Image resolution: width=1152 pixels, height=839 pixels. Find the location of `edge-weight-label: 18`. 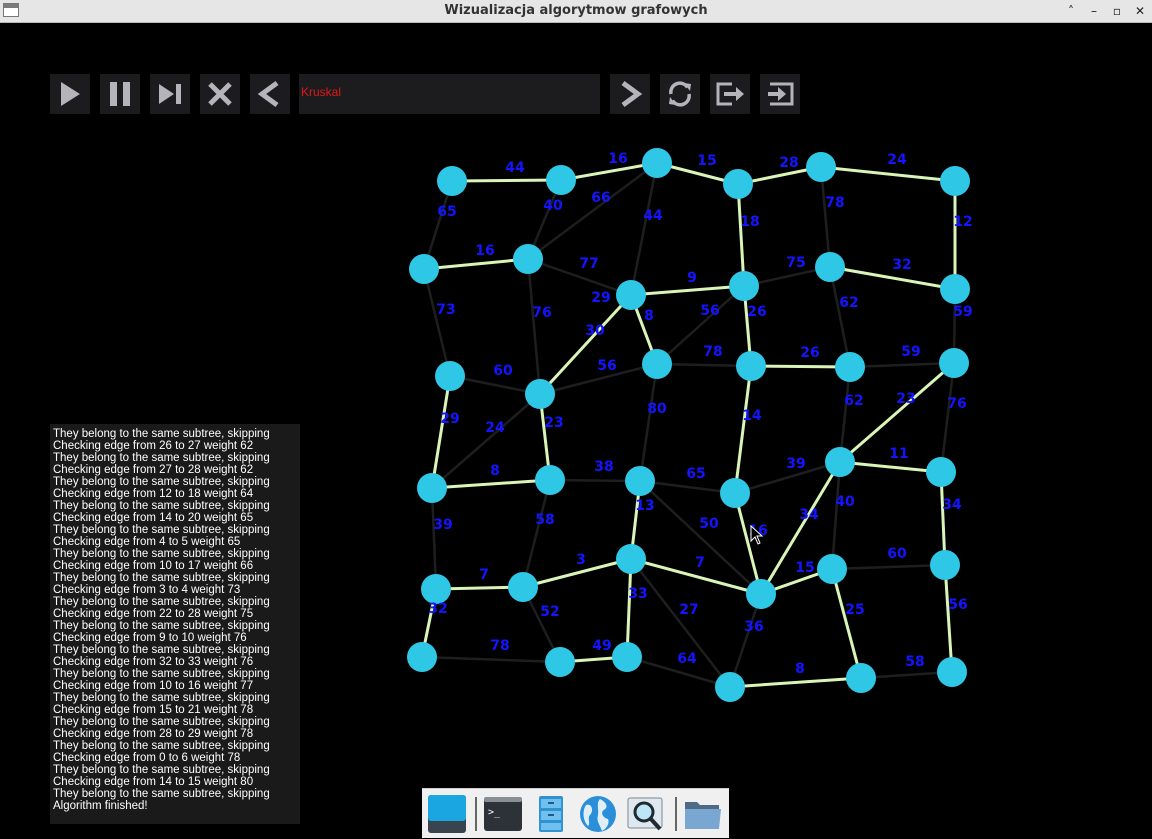

edge-weight-label: 18 is located at coordinates (749, 222).